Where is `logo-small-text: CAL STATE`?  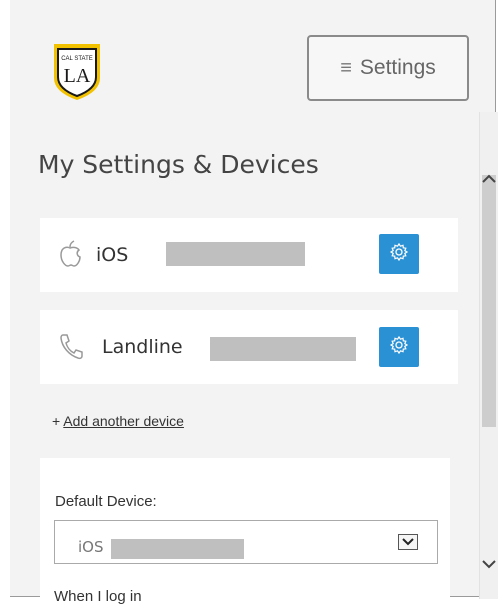
logo-small-text: CAL STATE is located at coordinates (77, 59).